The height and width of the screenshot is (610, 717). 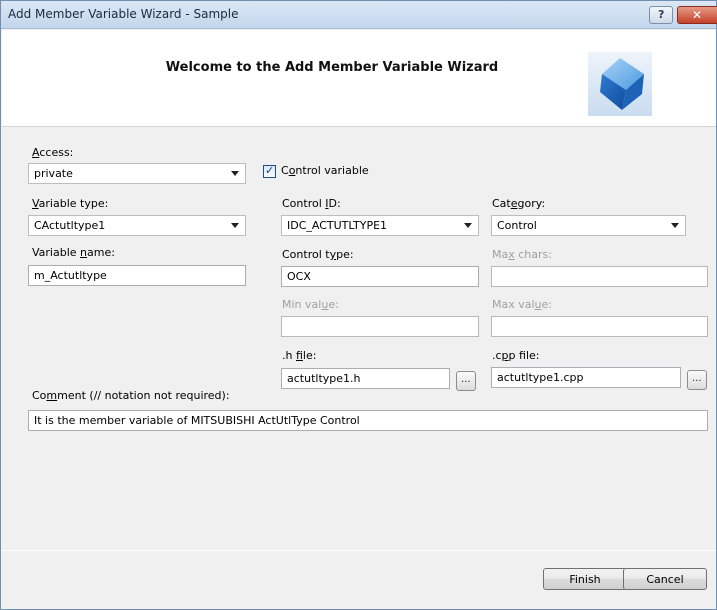 What do you see at coordinates (516, 355) in the screenshot?
I see `cpp-file-label: .cpp file:` at bounding box center [516, 355].